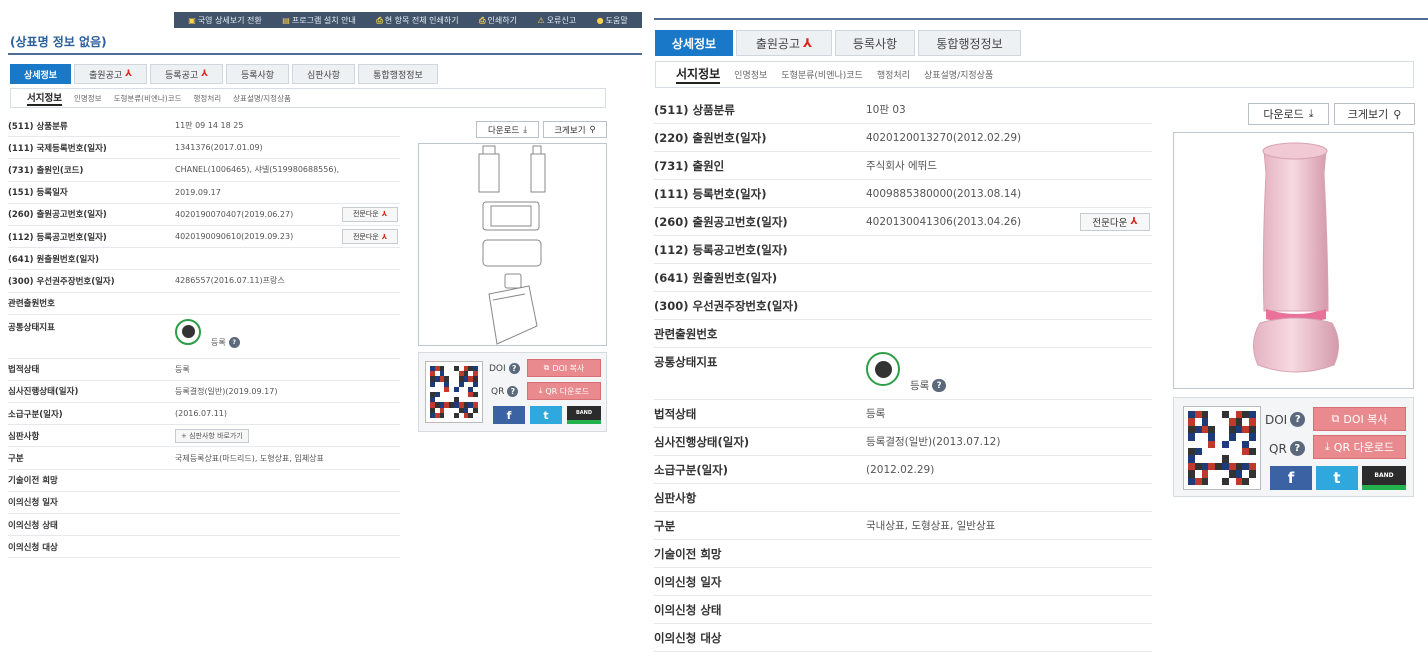 The width and height of the screenshot is (1428, 670). I want to click on row-value: 등록결정(일반)(2013.07.12), so click(933, 442).